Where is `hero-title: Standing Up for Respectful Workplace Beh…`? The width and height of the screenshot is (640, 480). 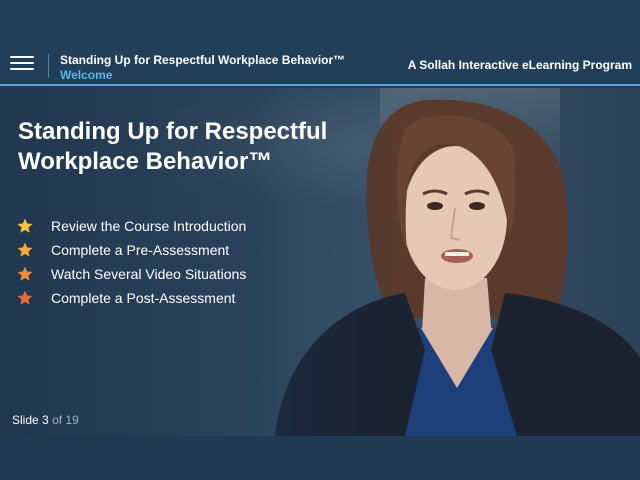 hero-title: Standing Up for Respectful Workplace Beh… is located at coordinates (198, 147).